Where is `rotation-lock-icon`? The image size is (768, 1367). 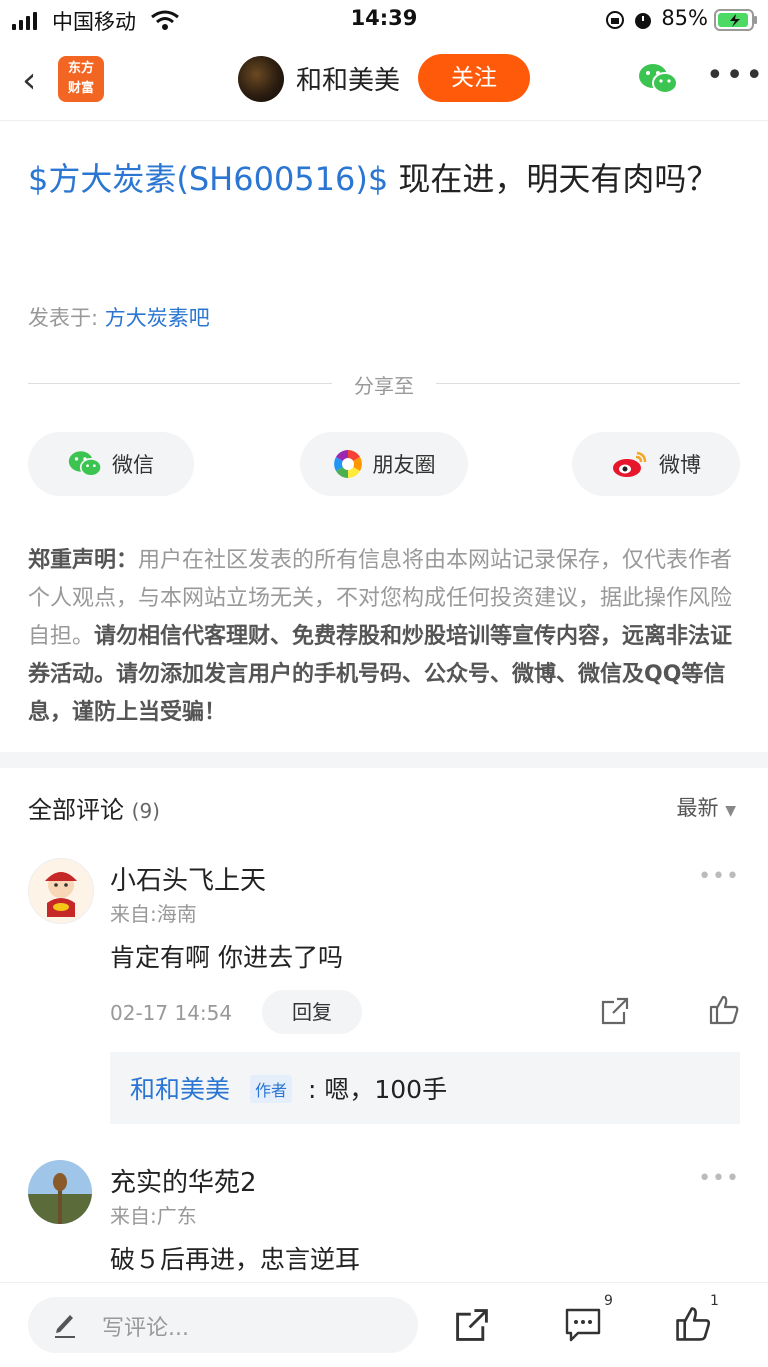 rotation-lock-icon is located at coordinates (615, 20).